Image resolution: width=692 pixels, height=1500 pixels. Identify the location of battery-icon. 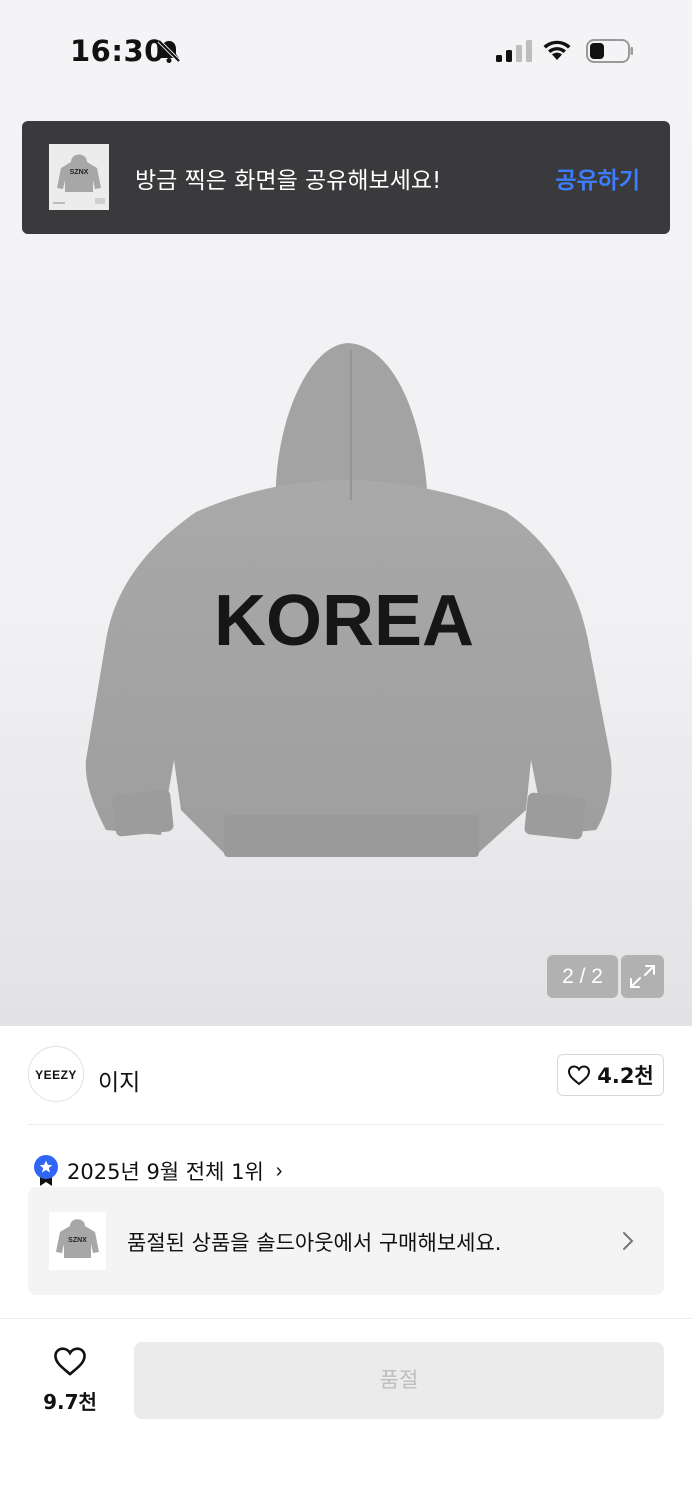
(609, 51).